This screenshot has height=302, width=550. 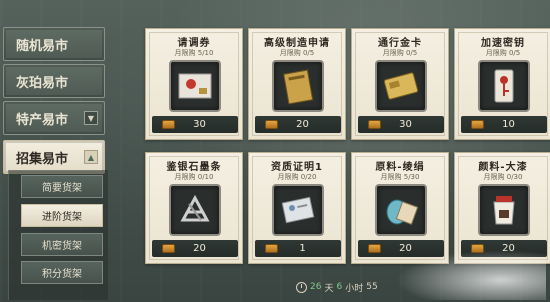 What do you see at coordinates (503, 177) in the screenshot?
I see `purchase-limit: 月限购 0/30` at bounding box center [503, 177].